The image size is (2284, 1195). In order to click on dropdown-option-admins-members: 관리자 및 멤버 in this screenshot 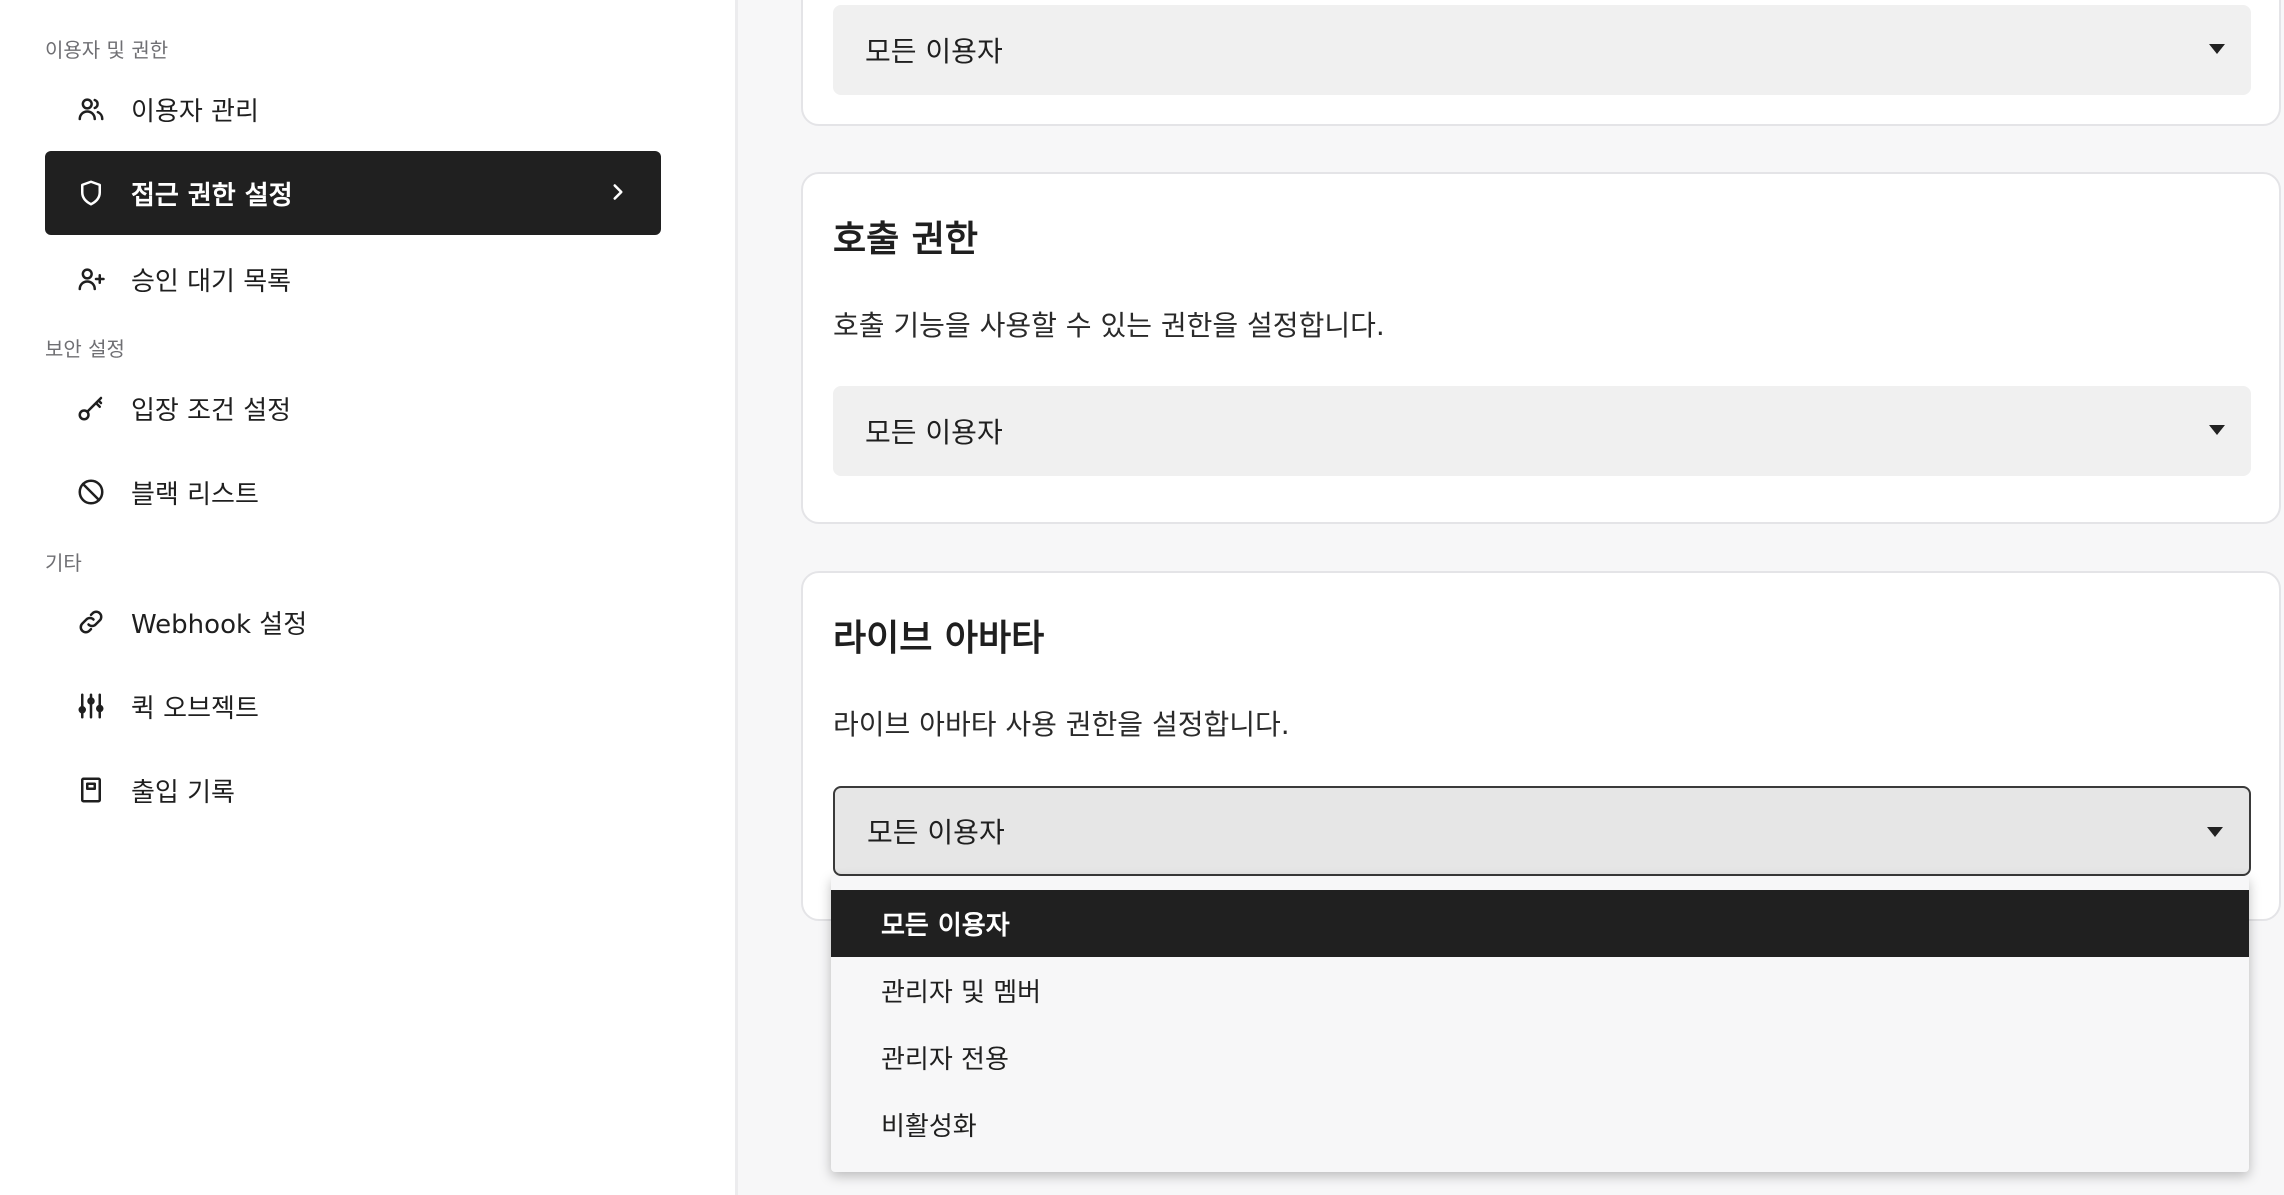, I will do `click(1540, 990)`.